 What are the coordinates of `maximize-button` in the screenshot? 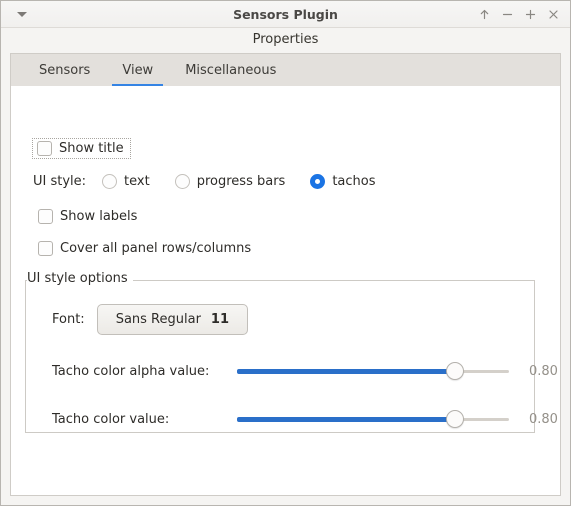 It's located at (530, 15).